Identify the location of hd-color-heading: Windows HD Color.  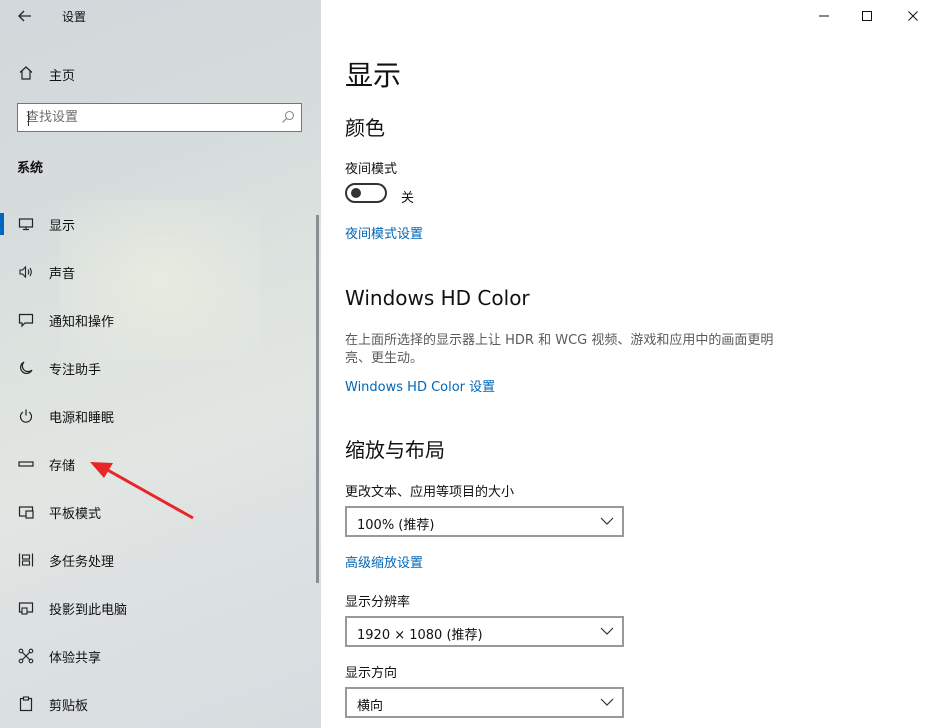
(437, 298).